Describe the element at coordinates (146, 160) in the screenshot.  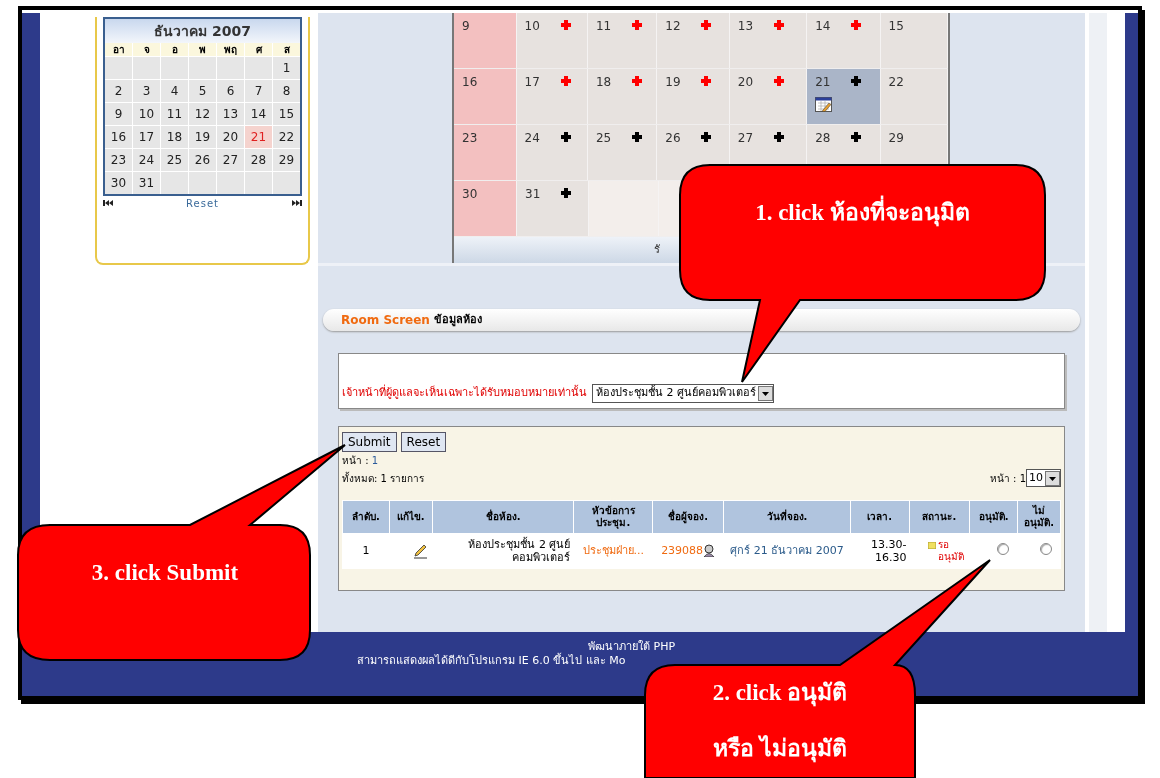
I see `calendar-day: 24` at that location.